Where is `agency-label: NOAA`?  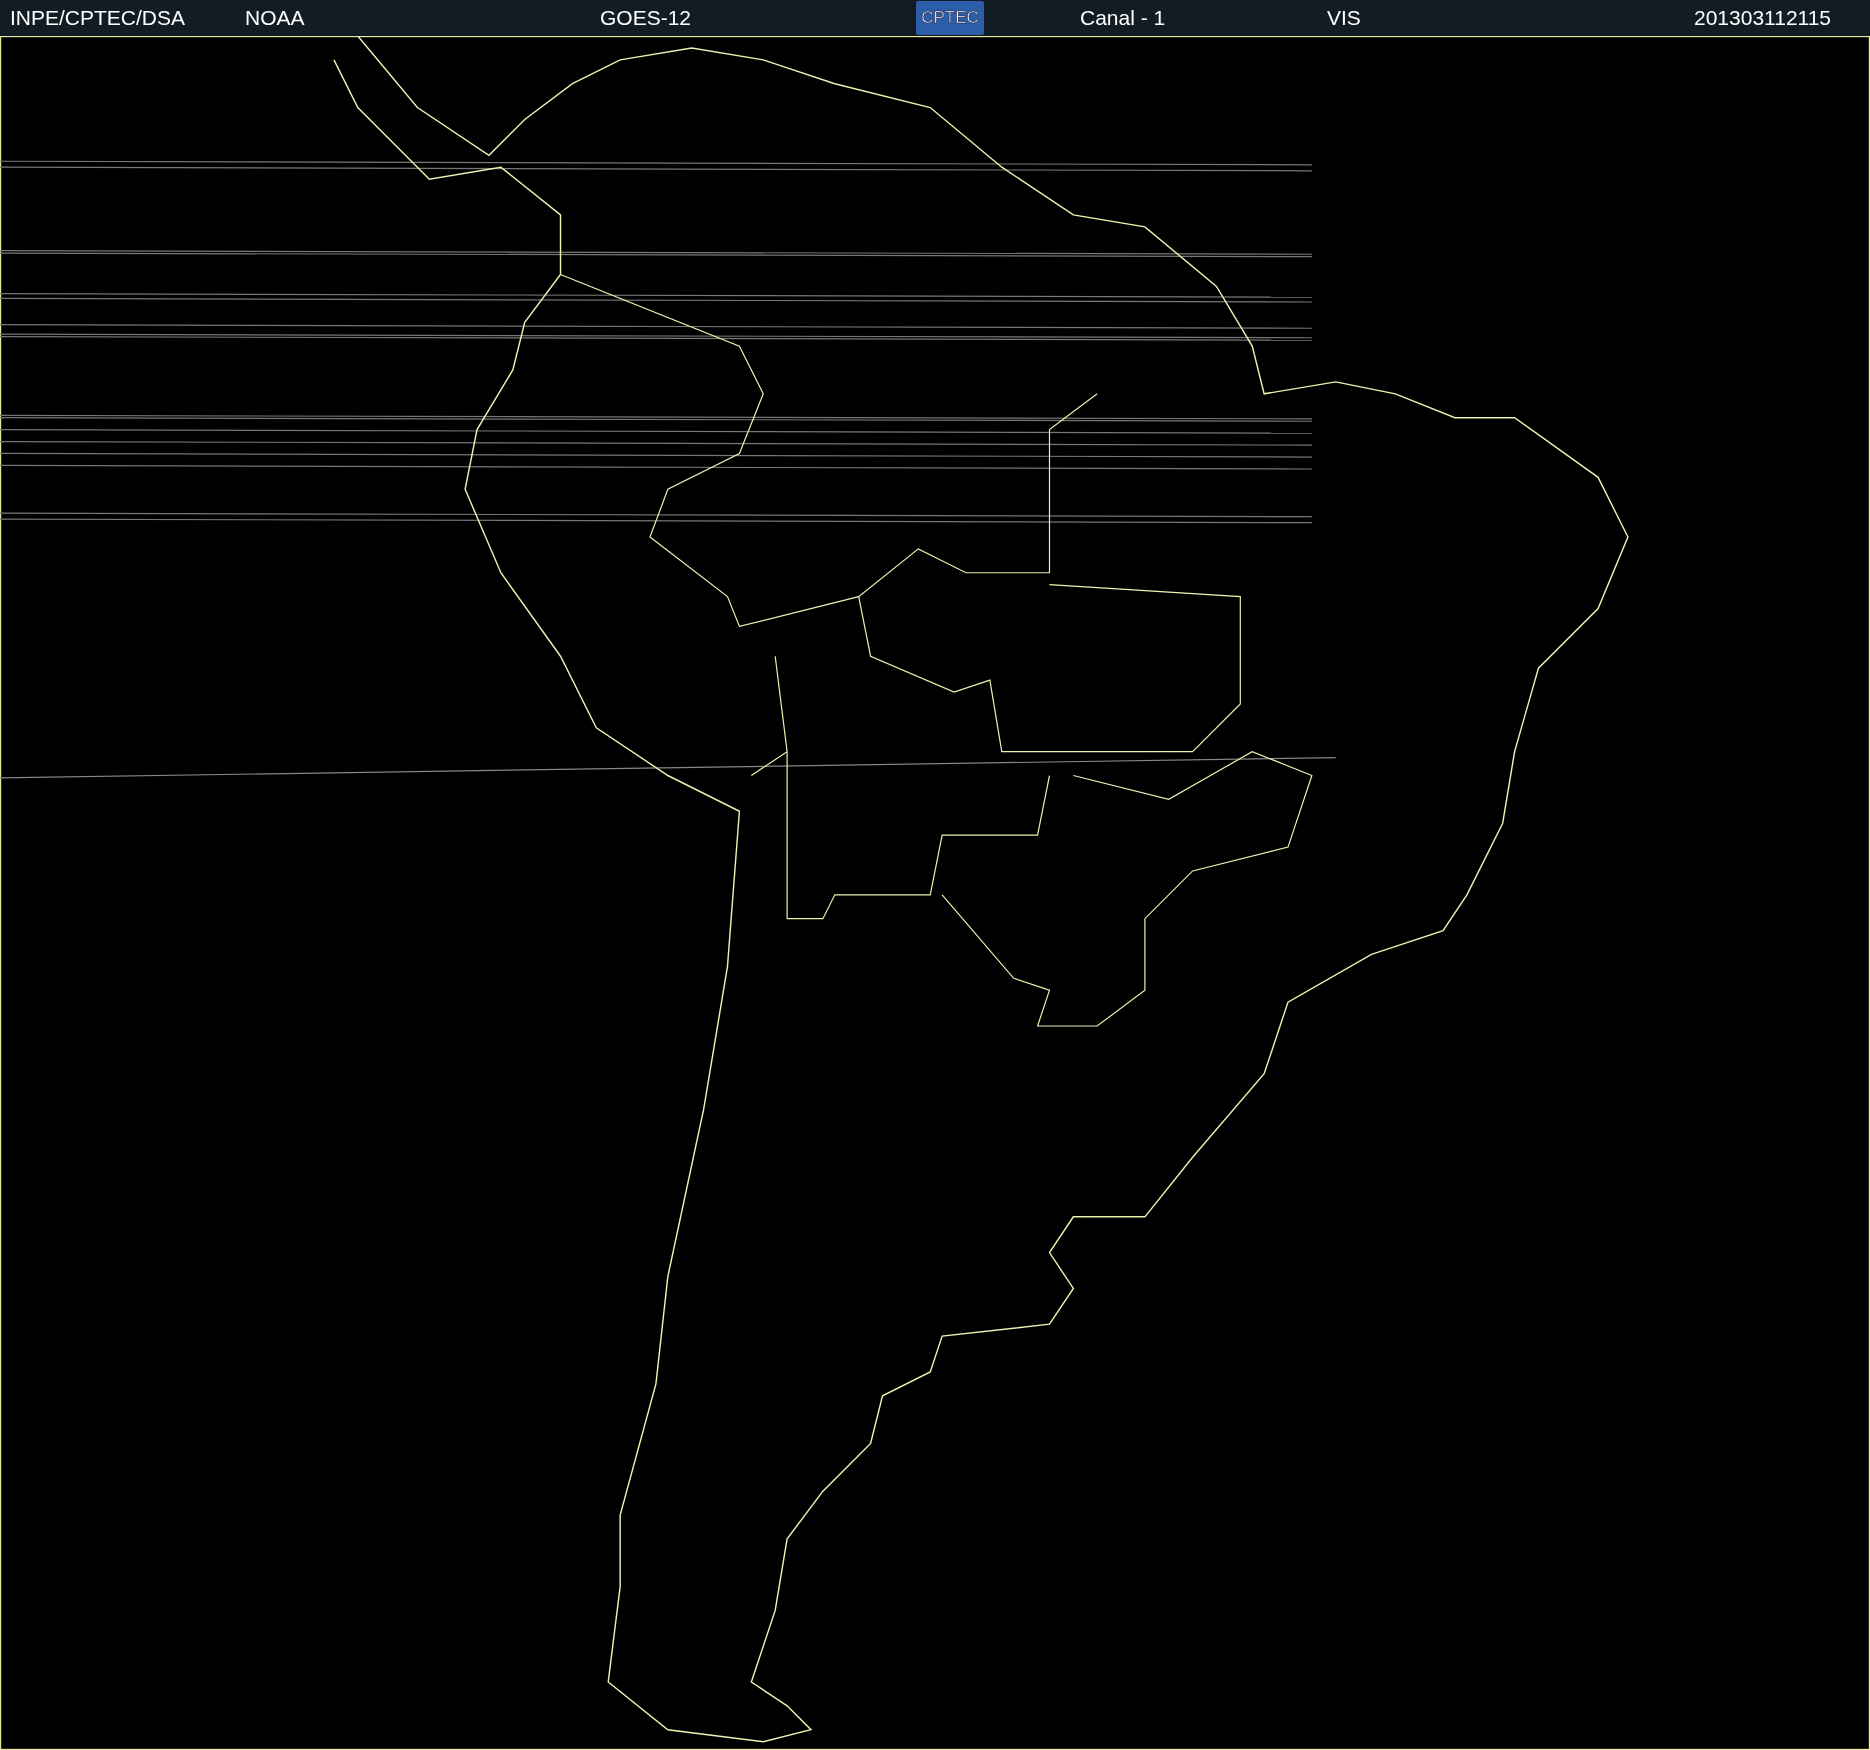
agency-label: NOAA is located at coordinates (275, 18).